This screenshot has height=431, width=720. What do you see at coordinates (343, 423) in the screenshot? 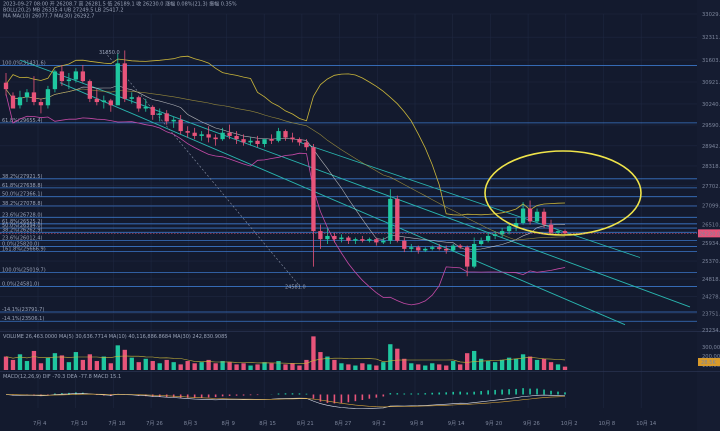
I see `time-axis-label: 8月 27` at bounding box center [343, 423].